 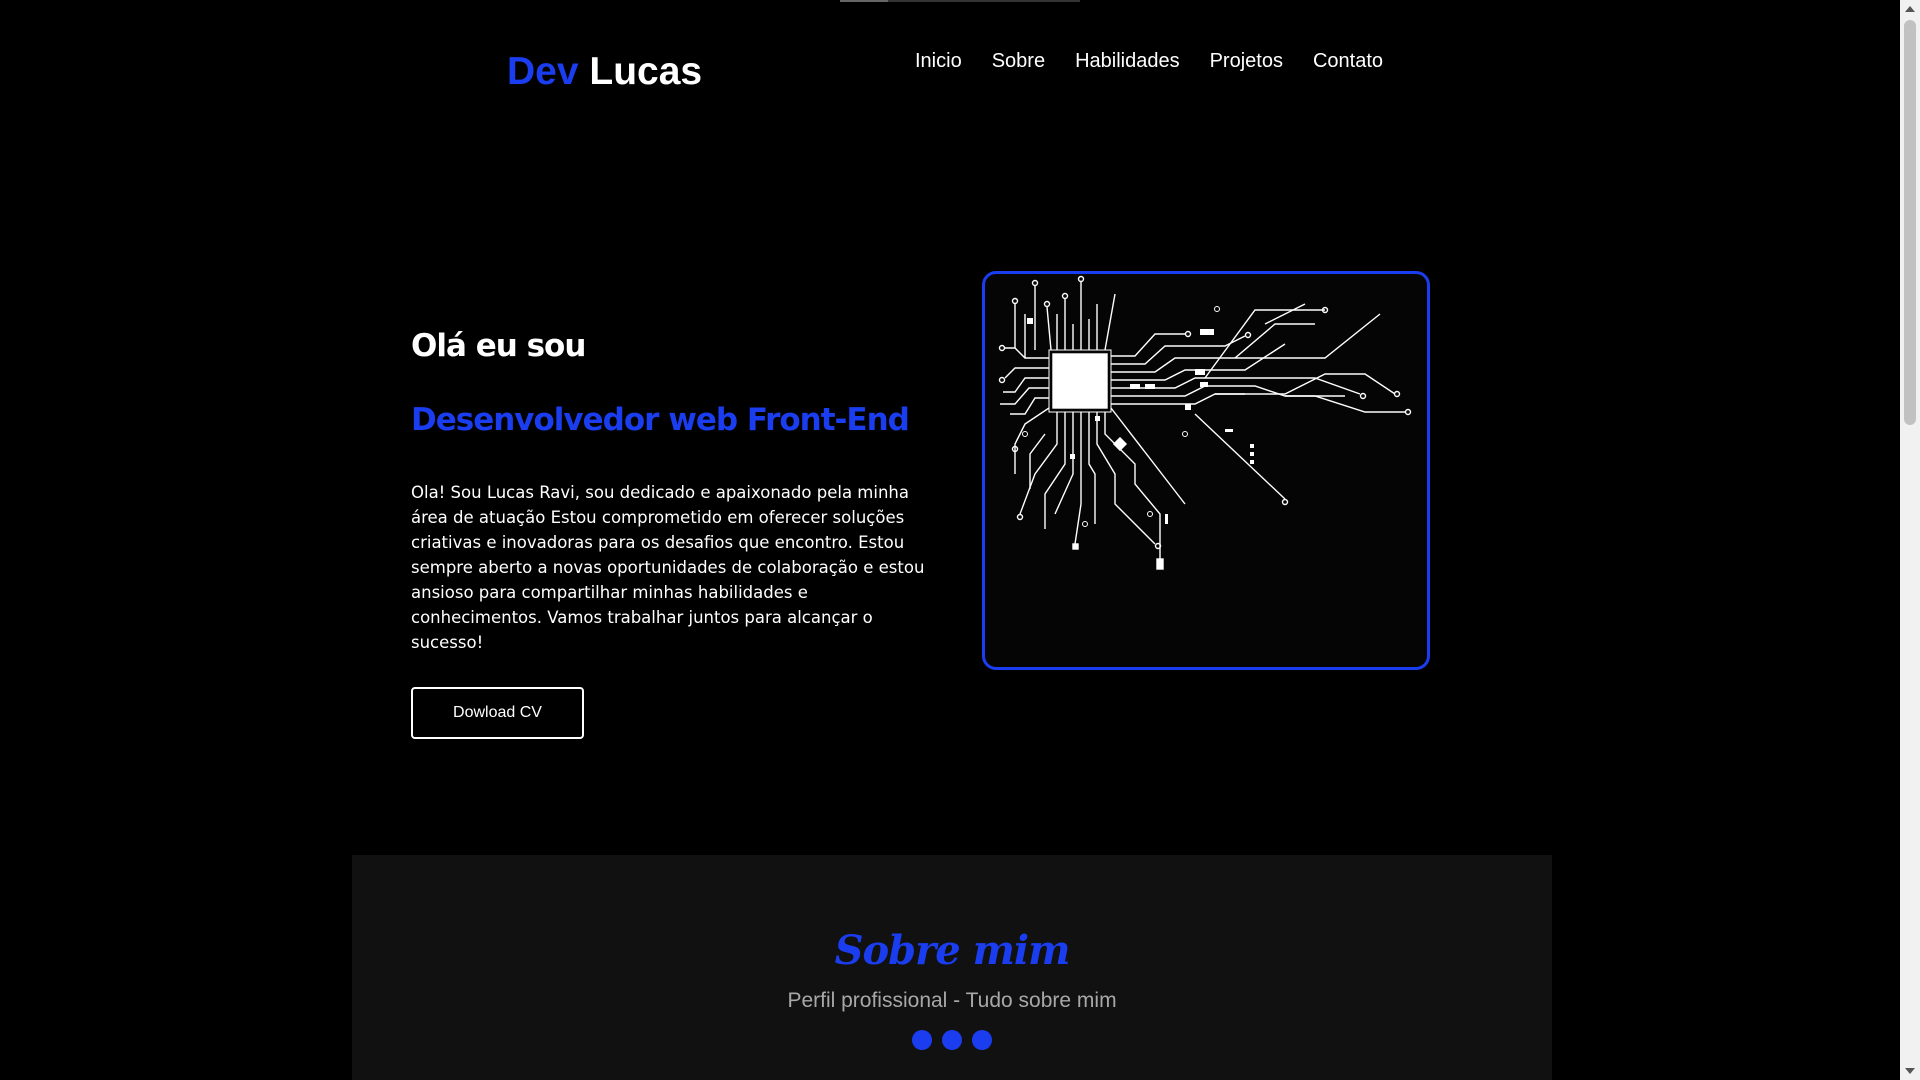 I want to click on scroll-up-arrow-icon, so click(x=1910, y=9).